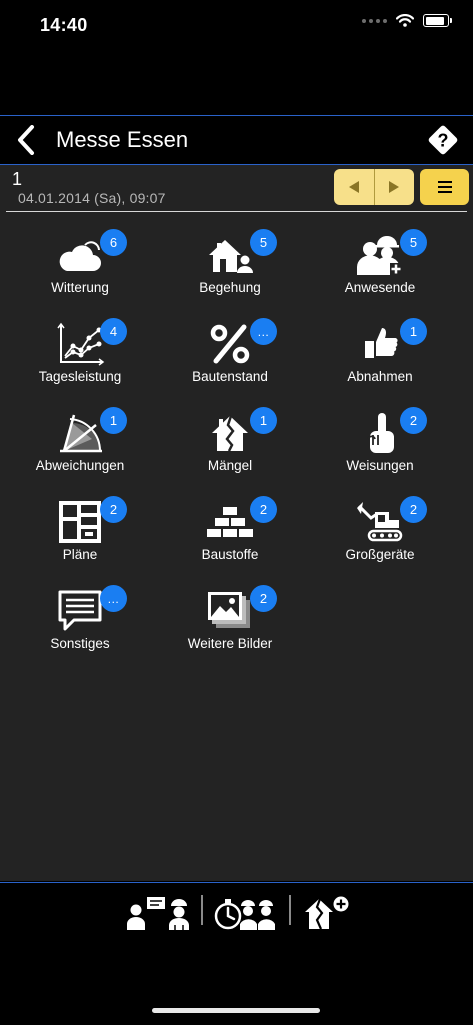 Image resolution: width=473 pixels, height=1025 pixels. I want to click on wifi-icon, so click(405, 20).